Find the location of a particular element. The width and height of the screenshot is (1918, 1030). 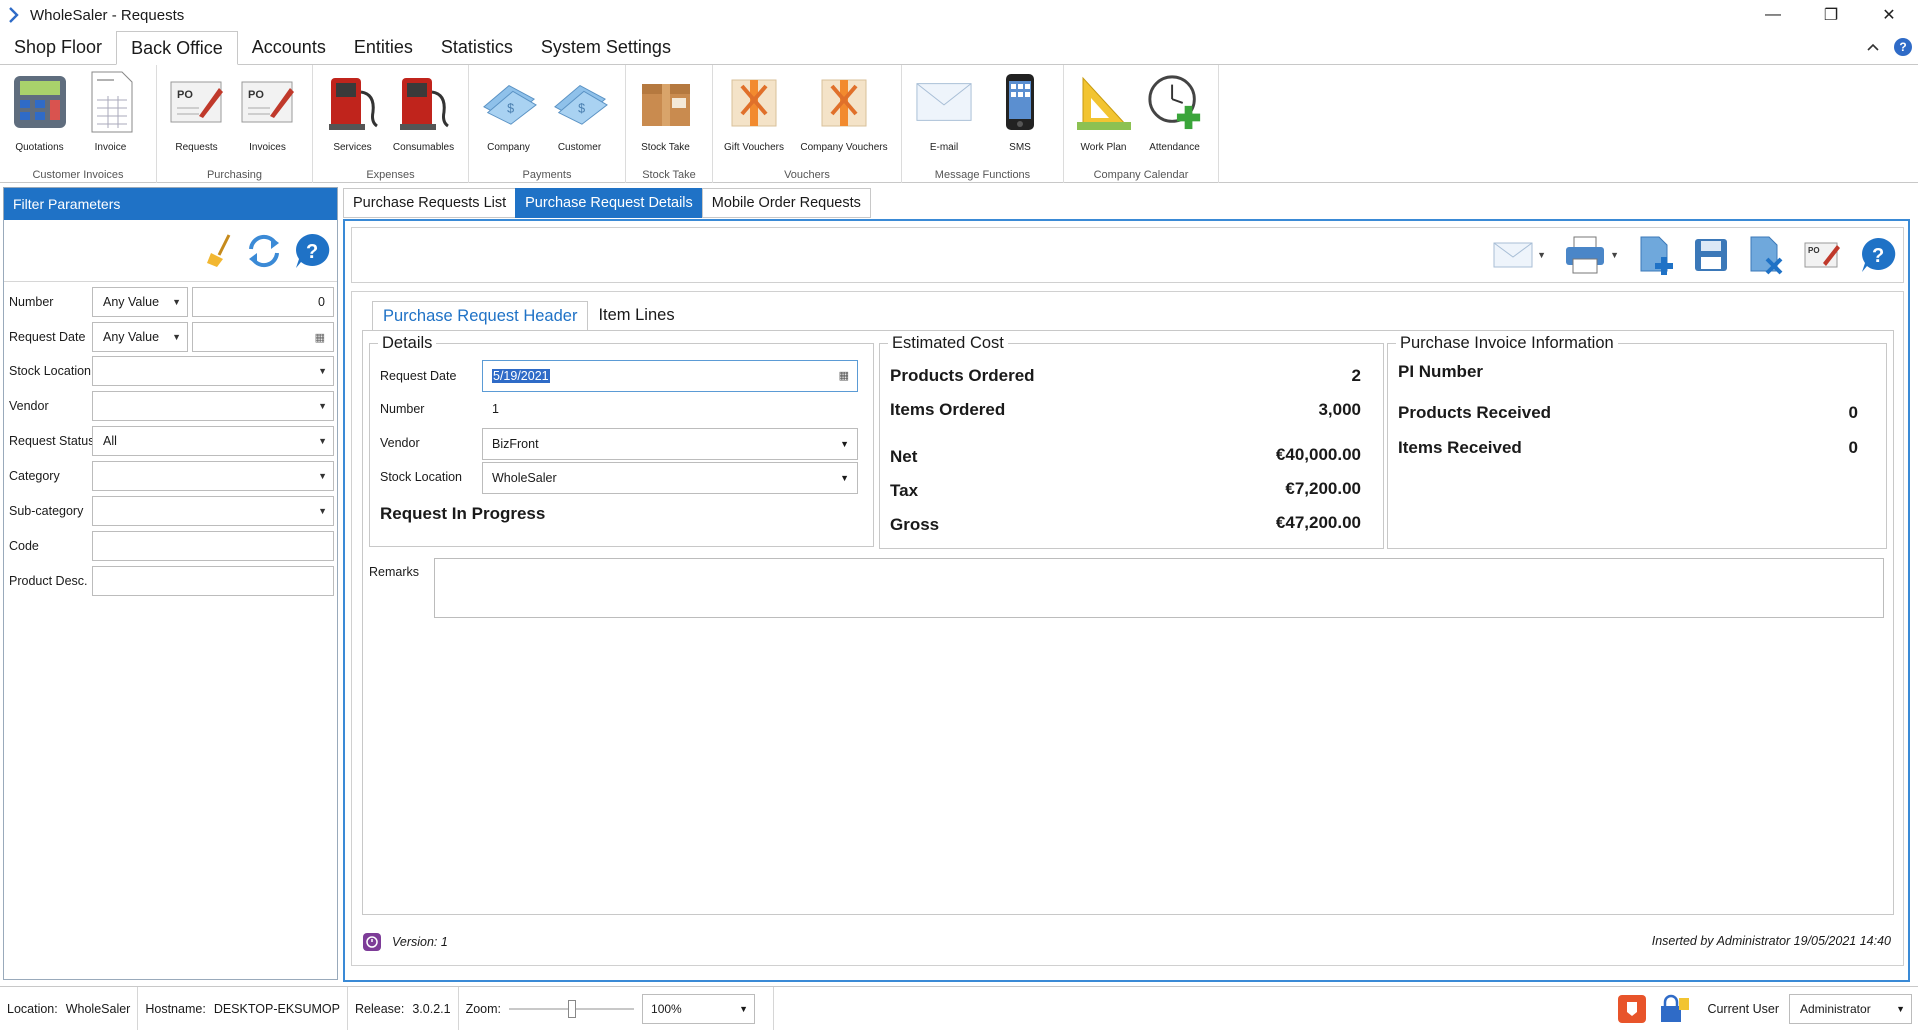

number-filter-label: Number is located at coordinates (31, 302).